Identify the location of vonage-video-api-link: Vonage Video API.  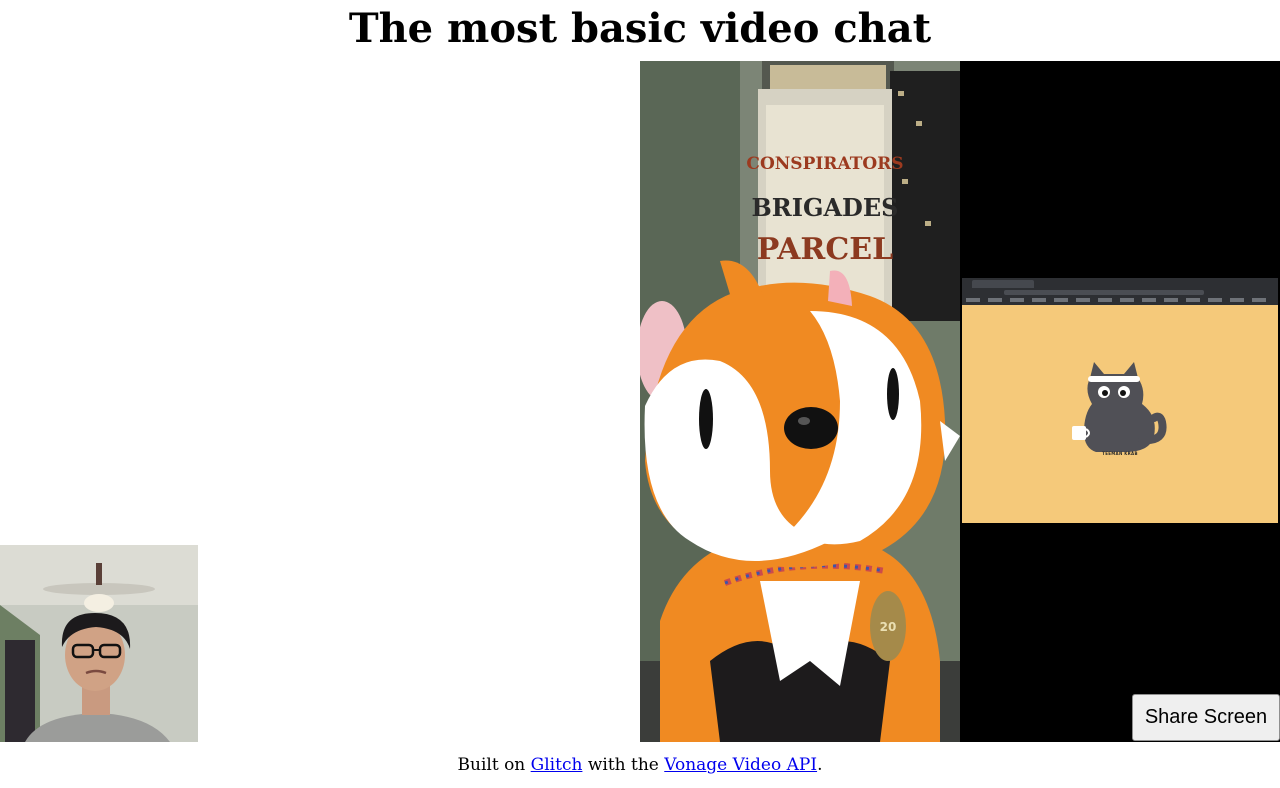
(740, 765).